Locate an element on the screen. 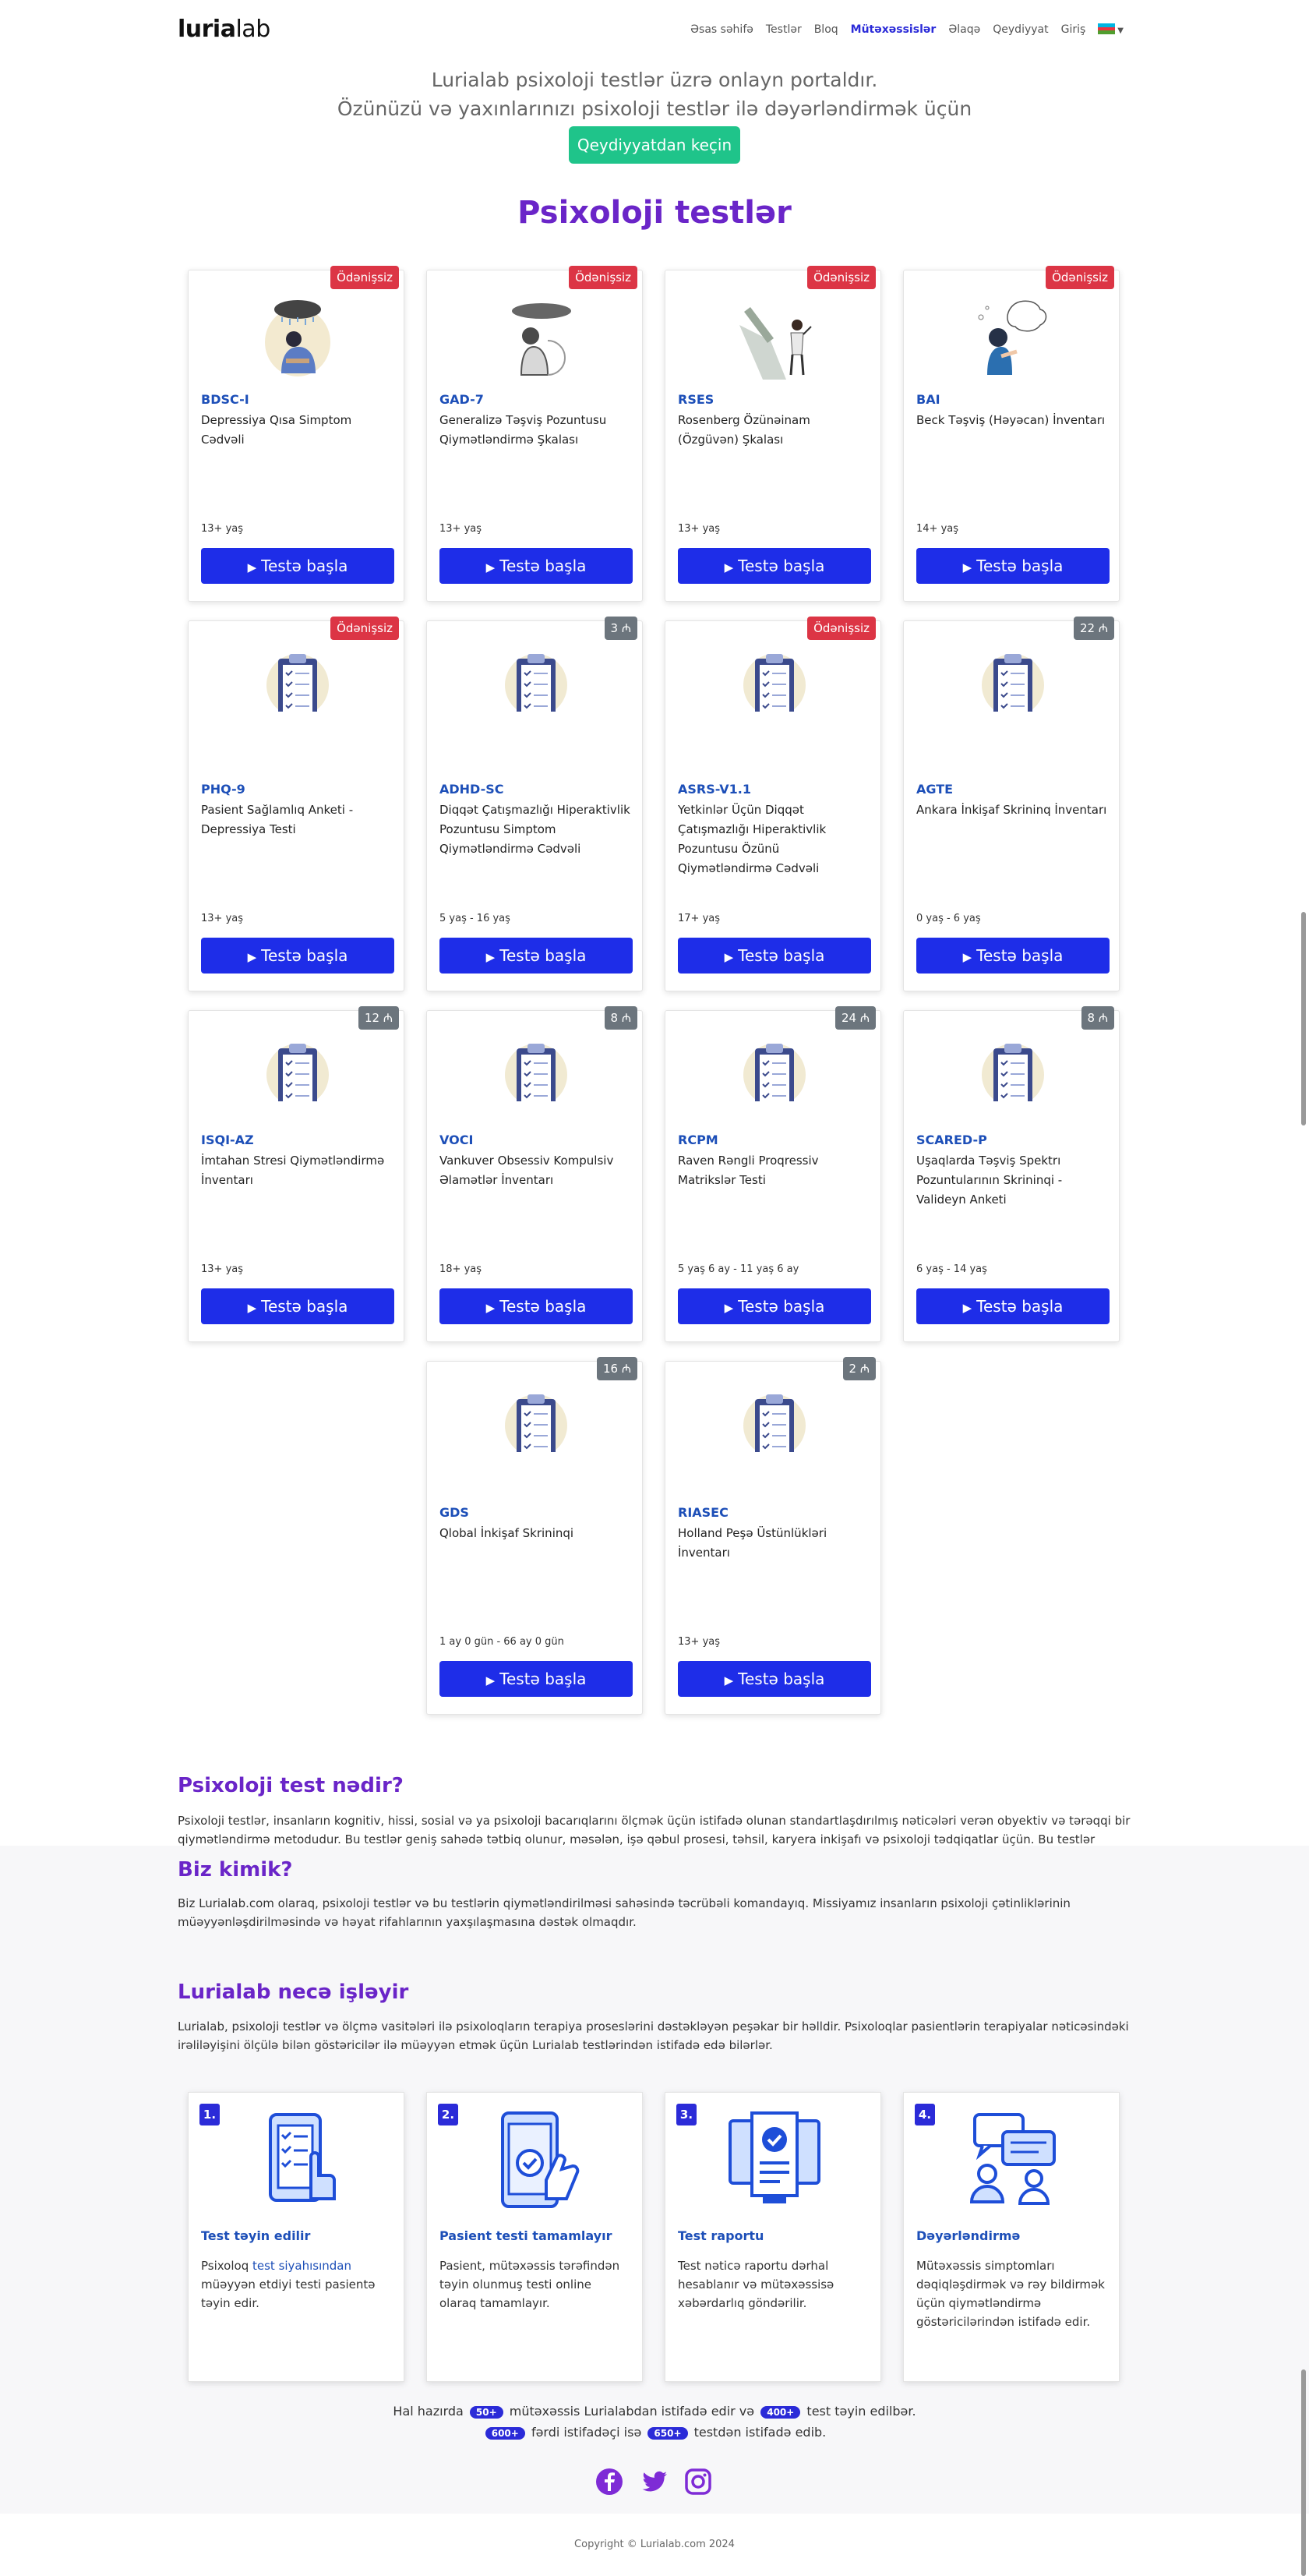 This screenshot has width=1309, height=2576. facebook-icon is located at coordinates (609, 2481).